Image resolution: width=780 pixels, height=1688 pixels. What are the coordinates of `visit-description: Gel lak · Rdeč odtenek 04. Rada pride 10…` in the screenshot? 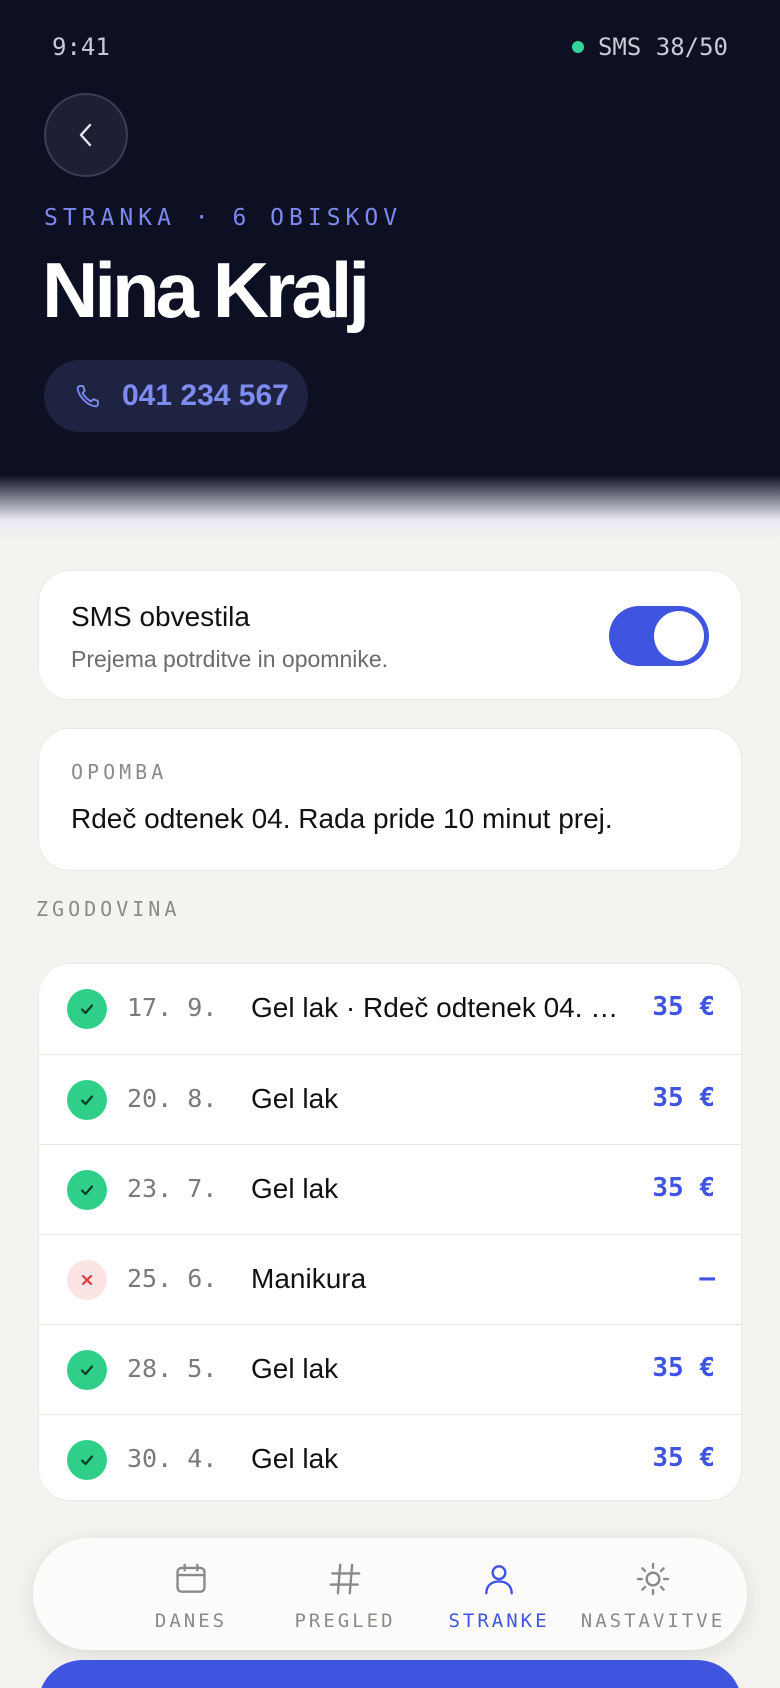 It's located at (441, 1007).